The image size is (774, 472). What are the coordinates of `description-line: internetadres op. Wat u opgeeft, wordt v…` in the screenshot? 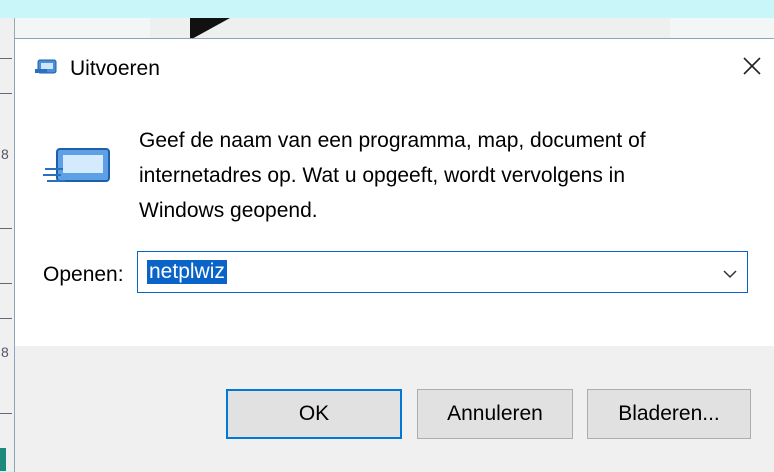 It's located at (382, 175).